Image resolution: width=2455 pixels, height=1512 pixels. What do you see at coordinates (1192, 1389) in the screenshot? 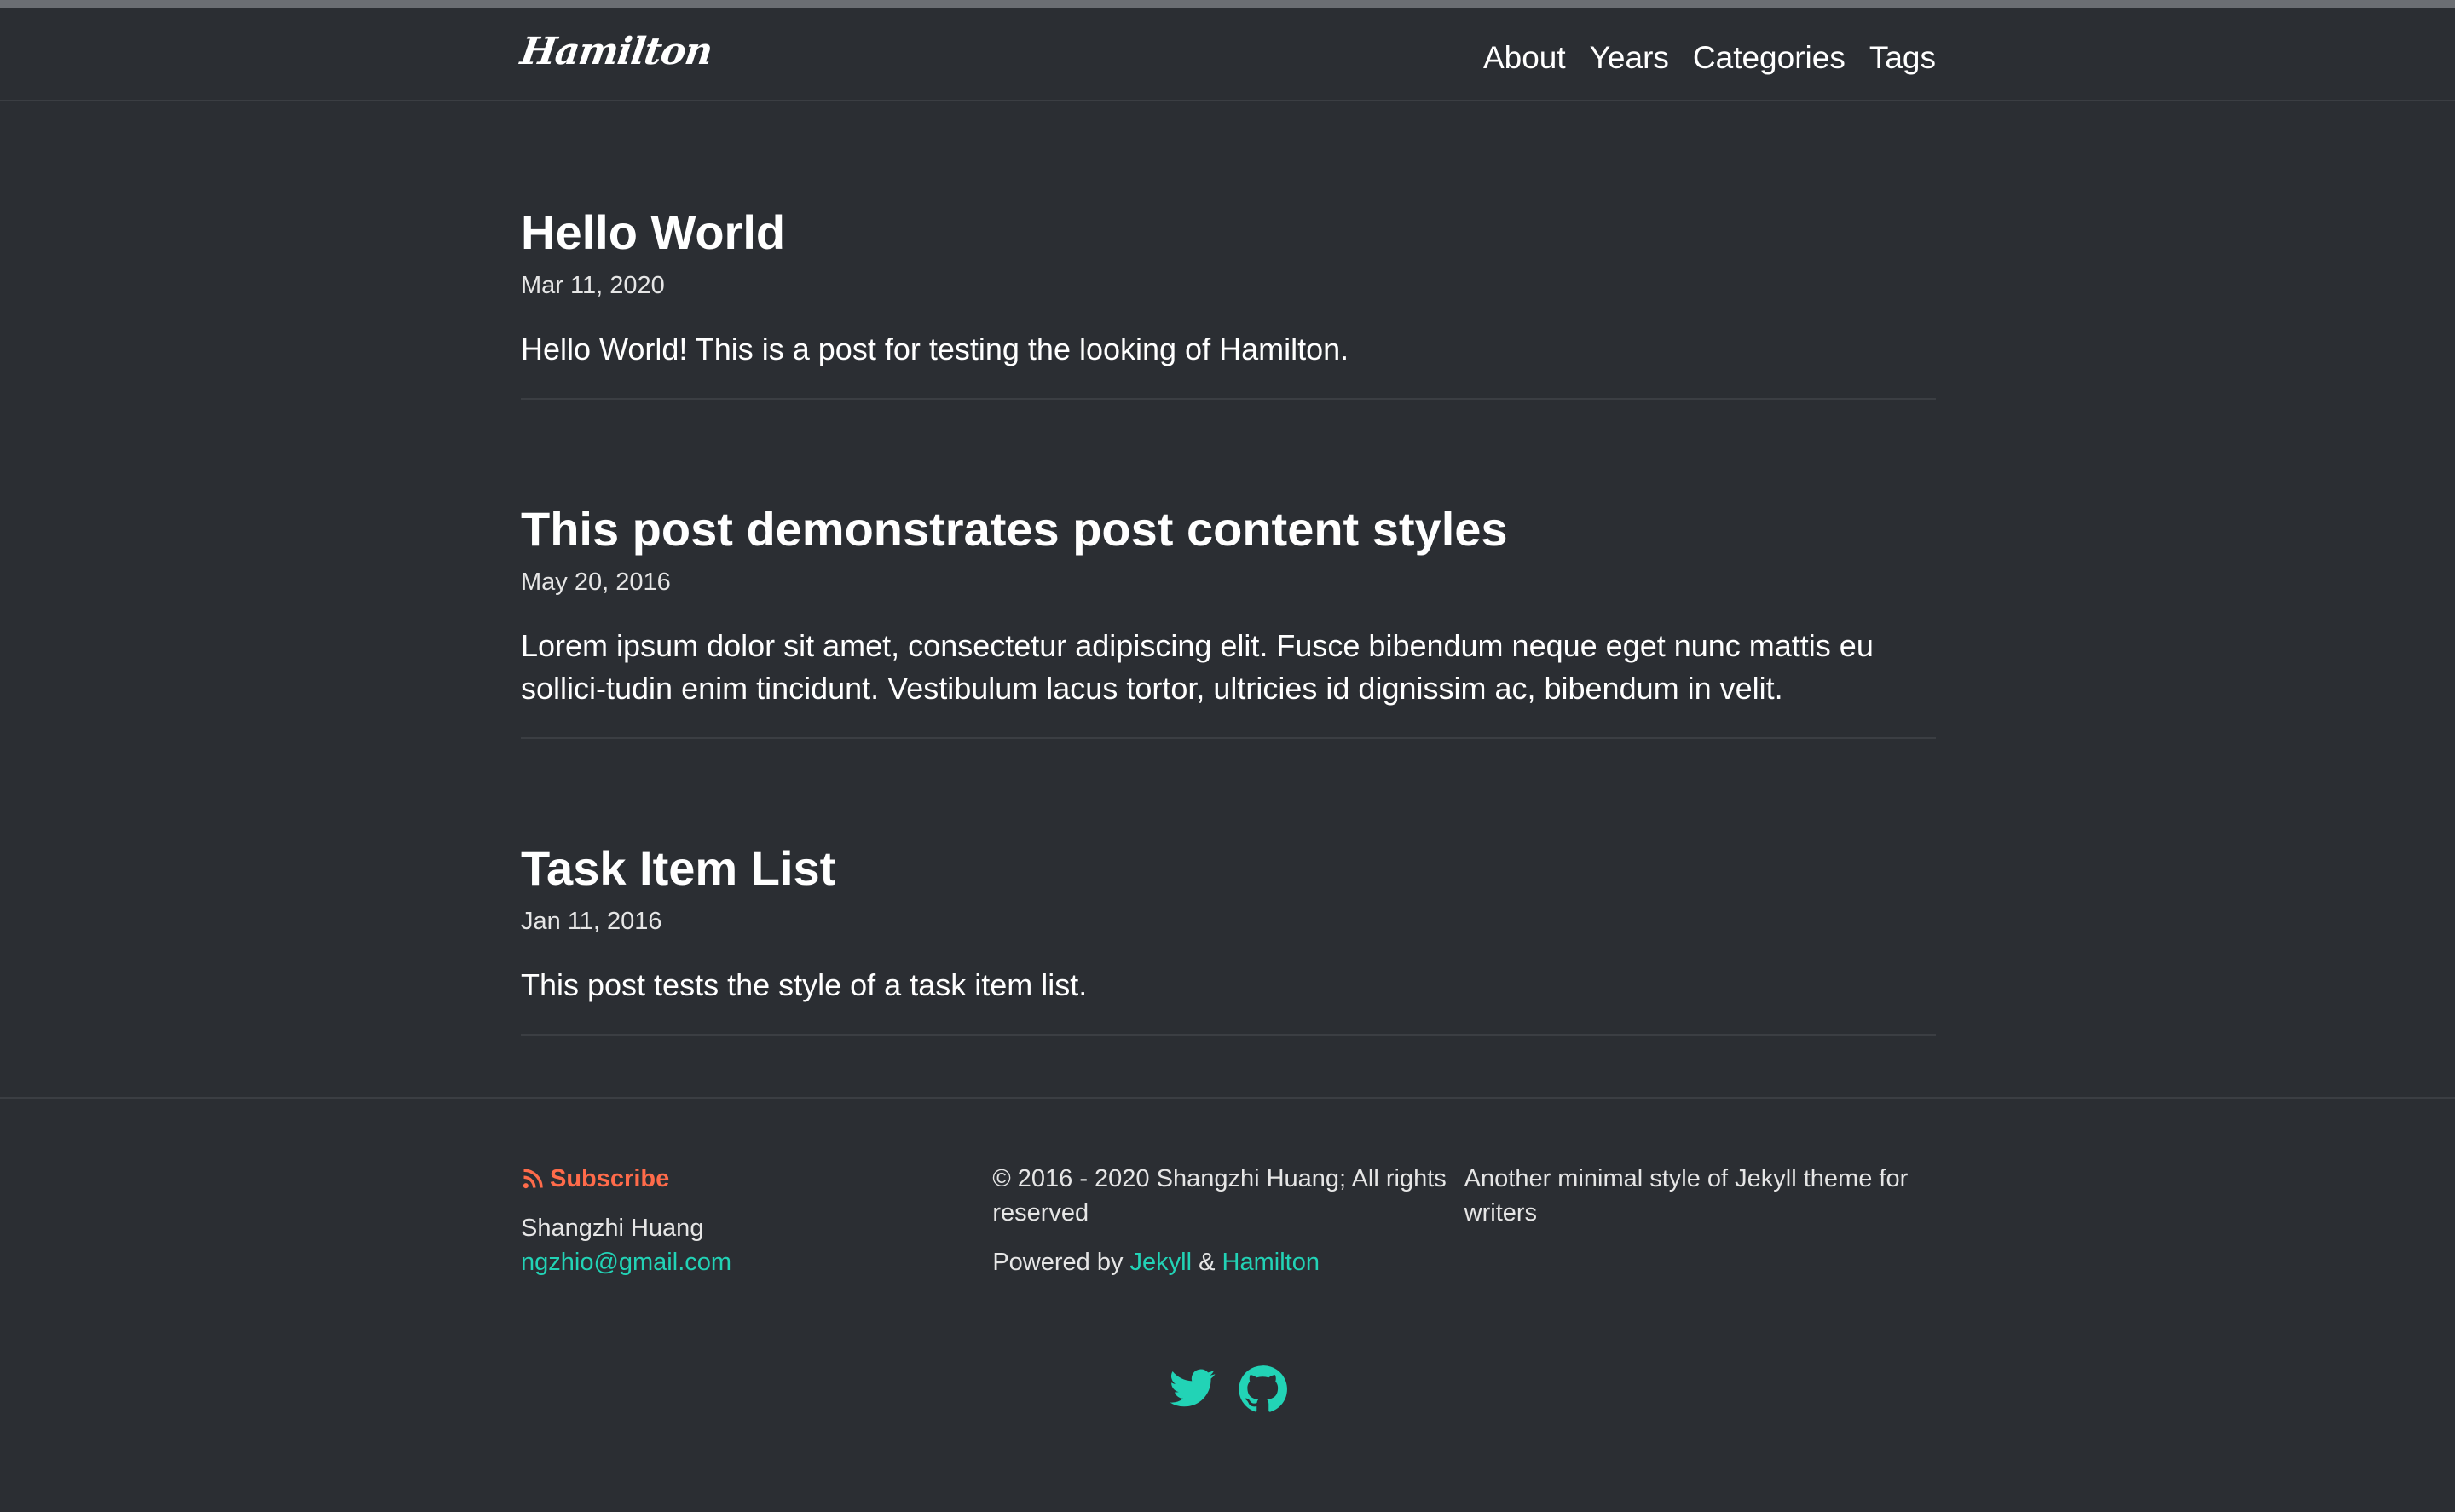
I see `twitter-icon` at bounding box center [1192, 1389].